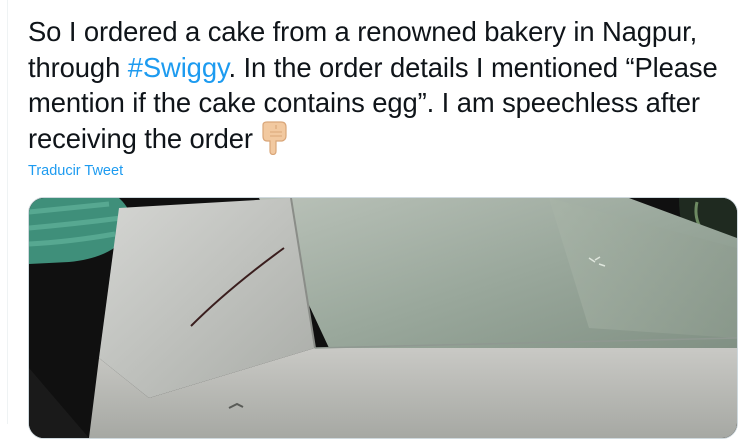  What do you see at coordinates (178, 67) in the screenshot?
I see `hashtag-link: #Swiggy` at bounding box center [178, 67].